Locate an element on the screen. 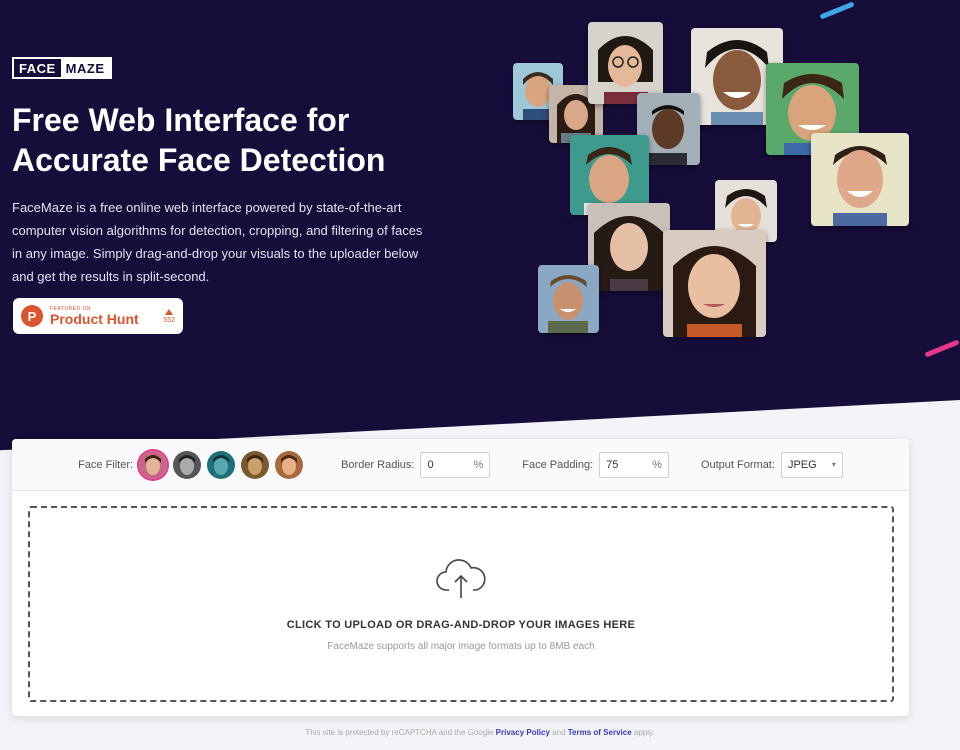 Image resolution: width=960 pixels, height=750 pixels. product-hunt-votes: 552 is located at coordinates (169, 316).